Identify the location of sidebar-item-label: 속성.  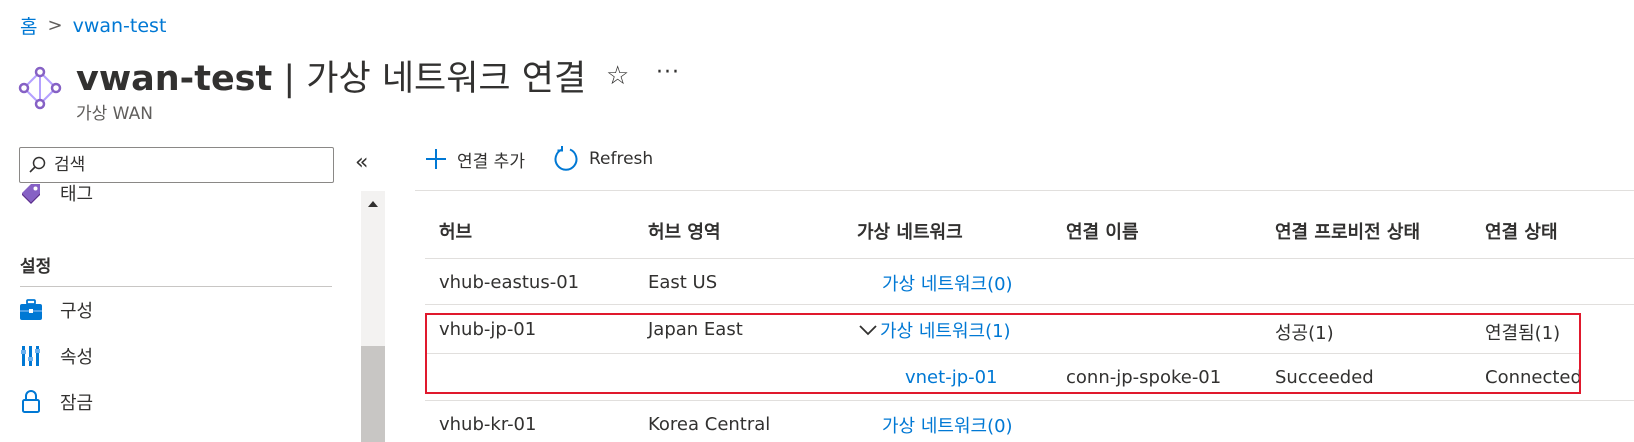
(77, 357).